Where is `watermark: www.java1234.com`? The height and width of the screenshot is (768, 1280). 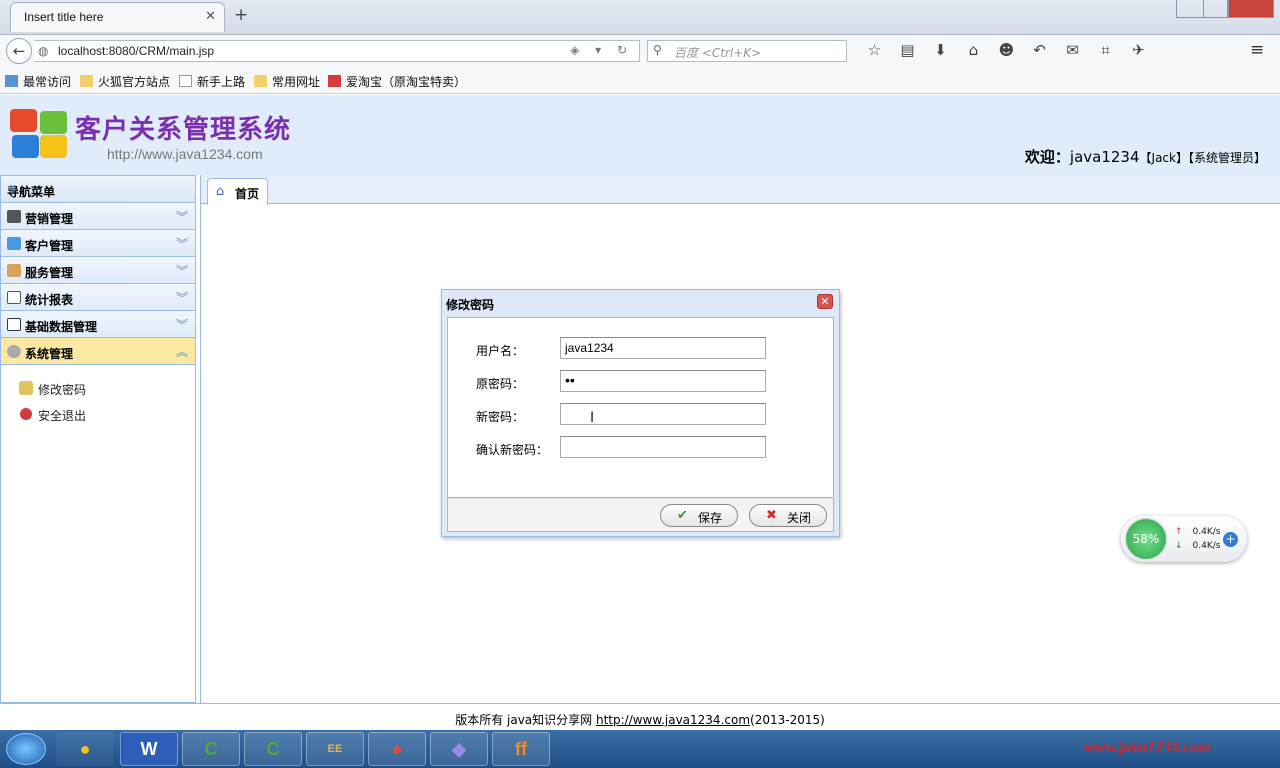 watermark: www.java1234.com is located at coordinates (1147, 747).